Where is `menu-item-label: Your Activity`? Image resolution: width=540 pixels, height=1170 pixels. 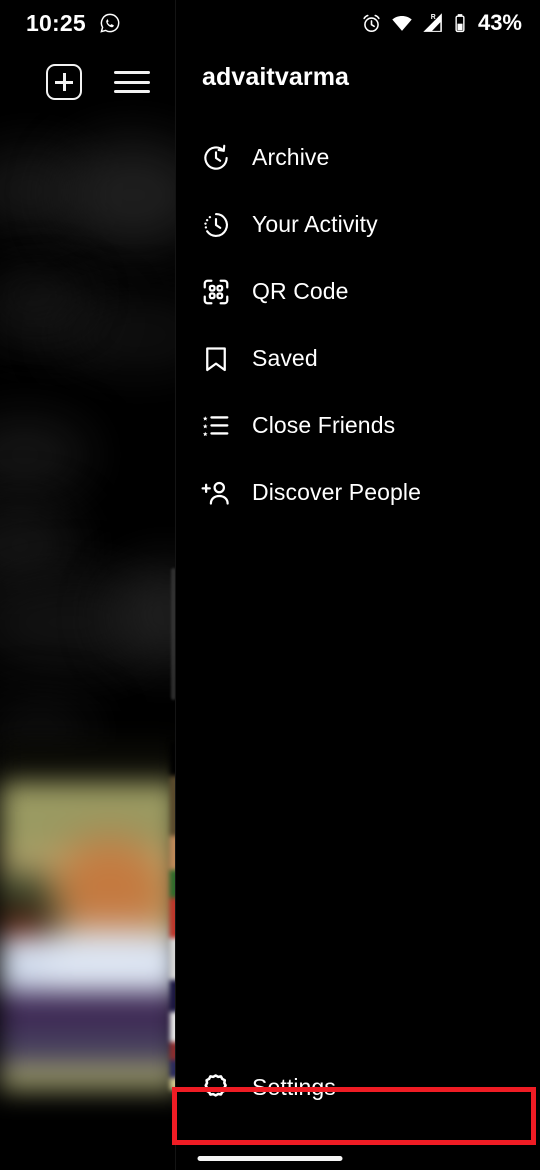
menu-item-label: Your Activity is located at coordinates (315, 224).